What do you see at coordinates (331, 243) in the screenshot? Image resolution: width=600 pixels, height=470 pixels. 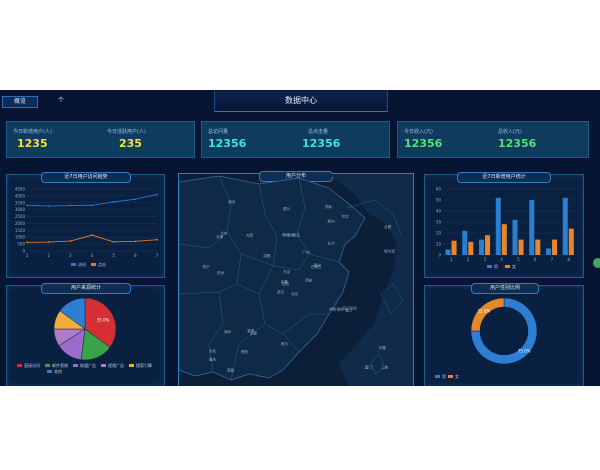 I see `city-label: 长沙` at bounding box center [331, 243].